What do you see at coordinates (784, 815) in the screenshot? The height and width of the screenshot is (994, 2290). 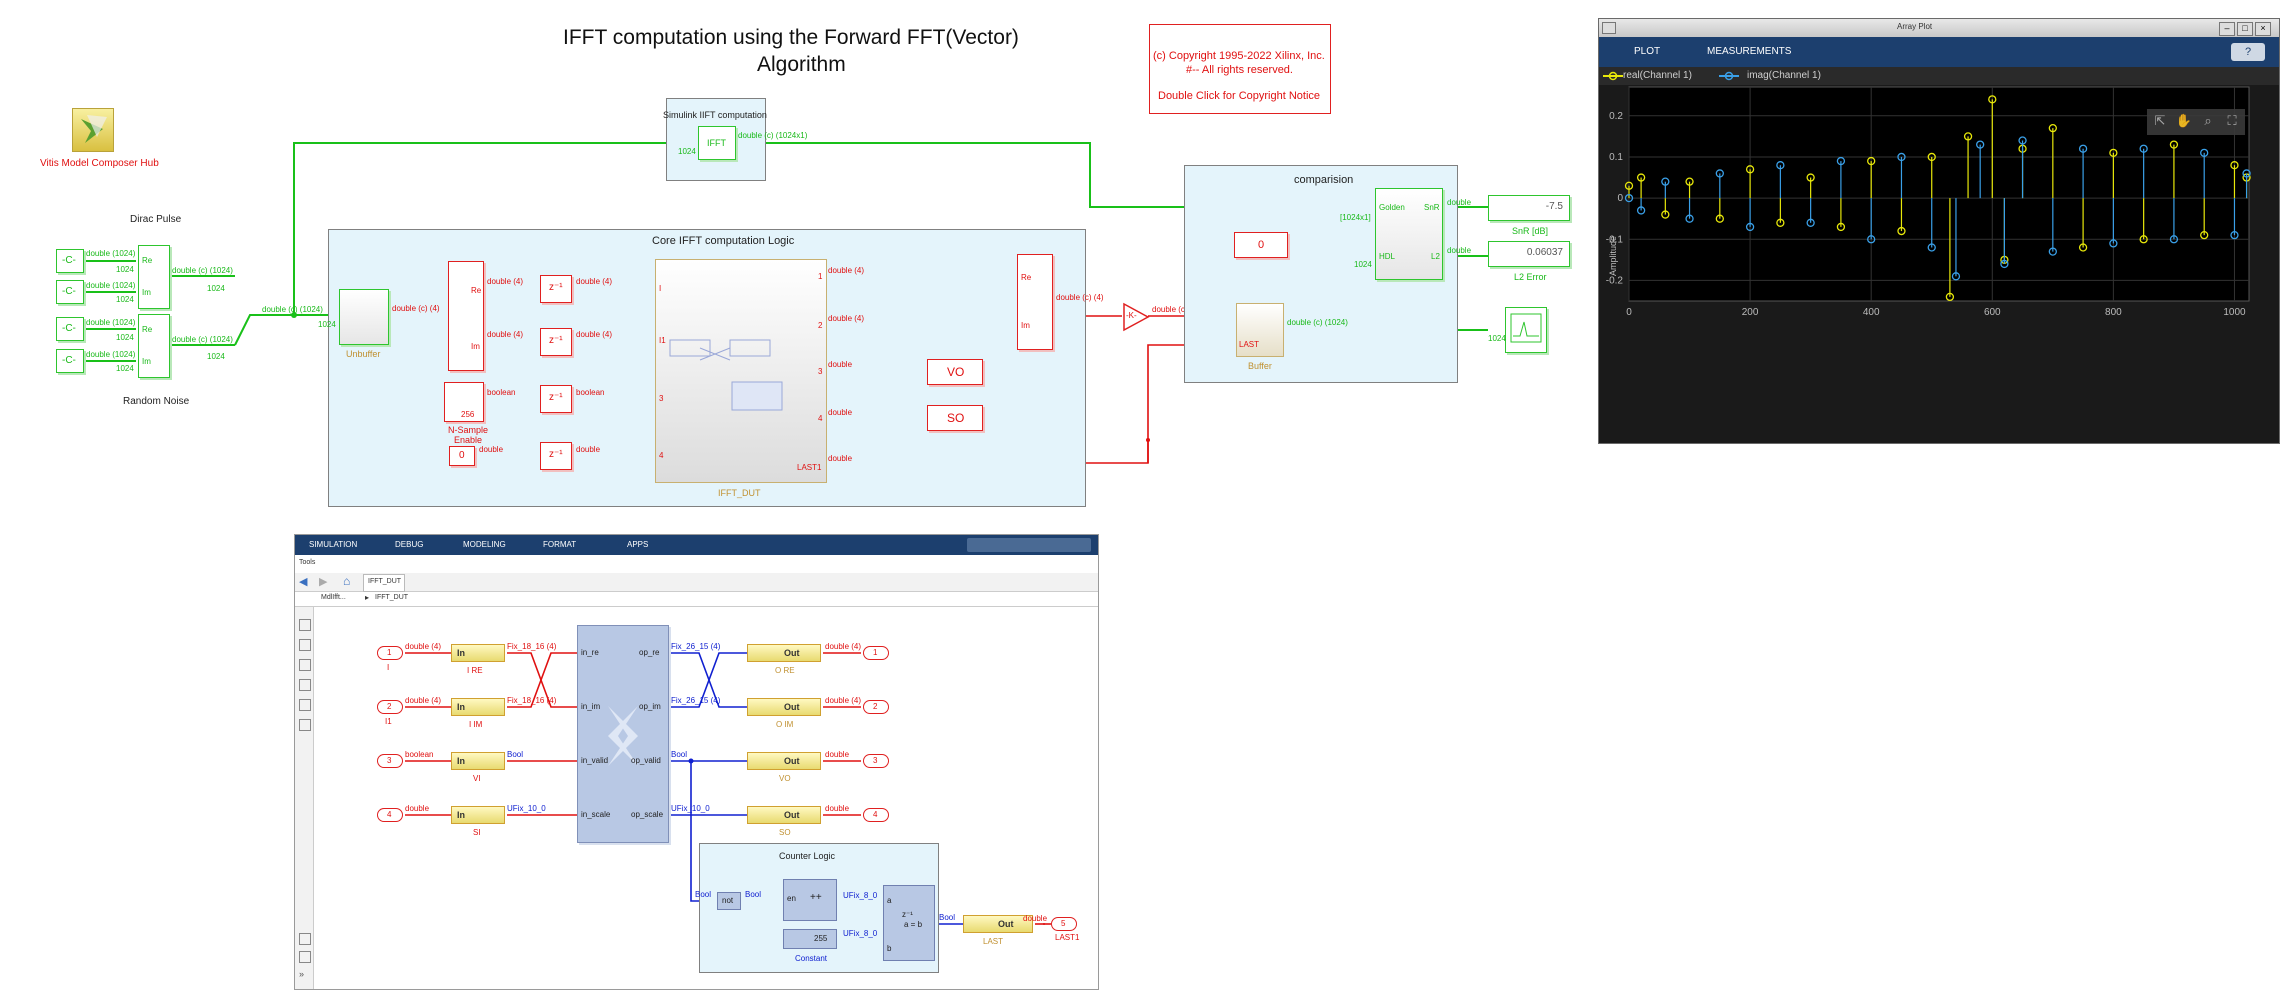 I see `gateway-out-so: Out` at bounding box center [784, 815].